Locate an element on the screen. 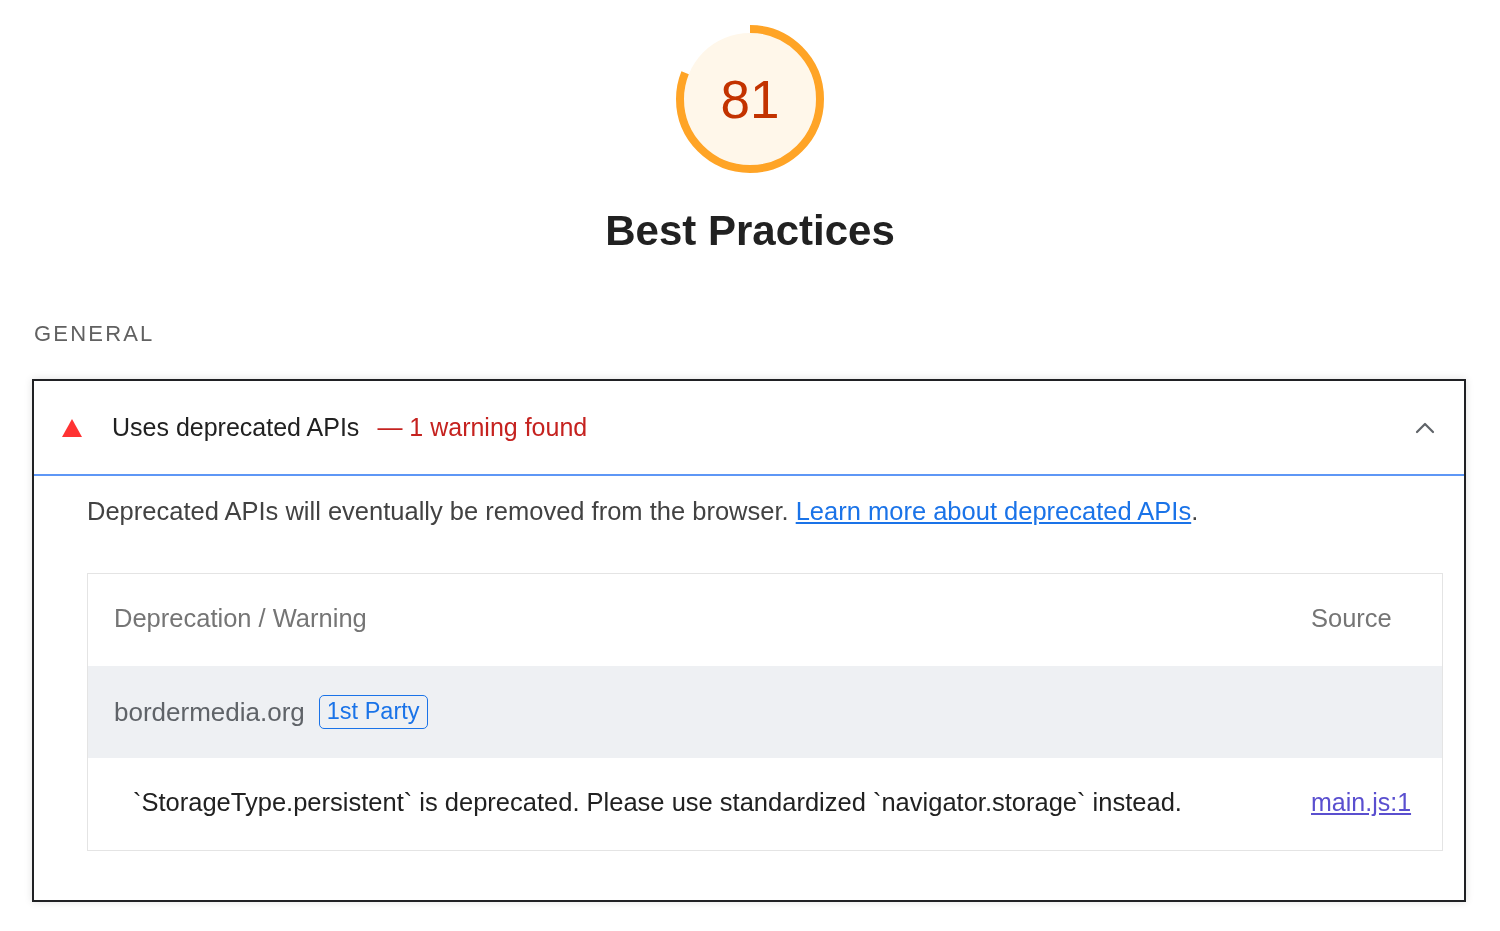 The image size is (1500, 931). group-title: GENERAL is located at coordinates (94, 334).